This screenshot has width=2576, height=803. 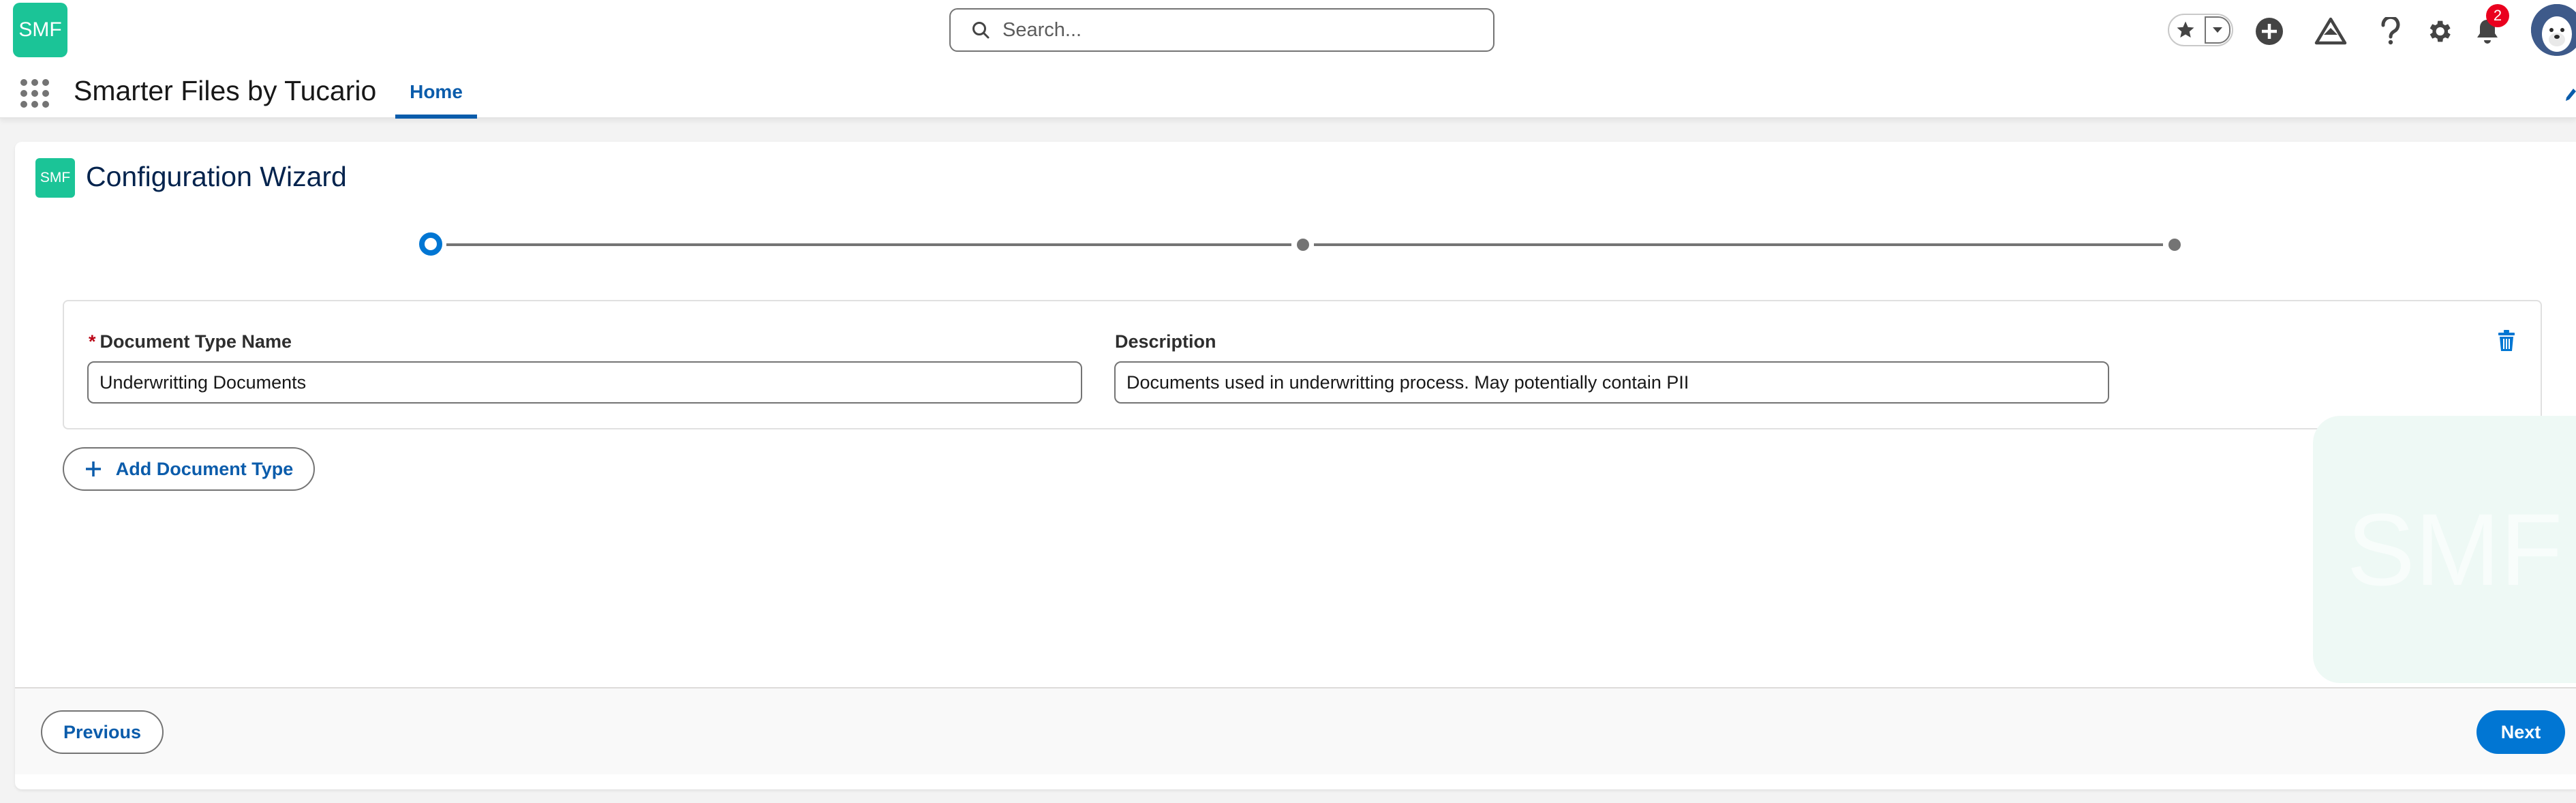 I want to click on wizard-logo: SMF, so click(x=55, y=178).